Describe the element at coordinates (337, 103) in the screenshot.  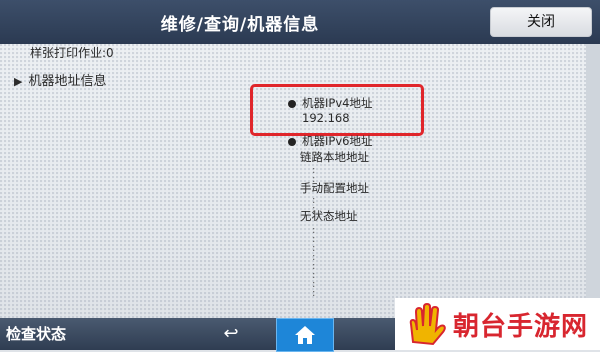
I see `ipv4-label: 机器IPv4地址` at that location.